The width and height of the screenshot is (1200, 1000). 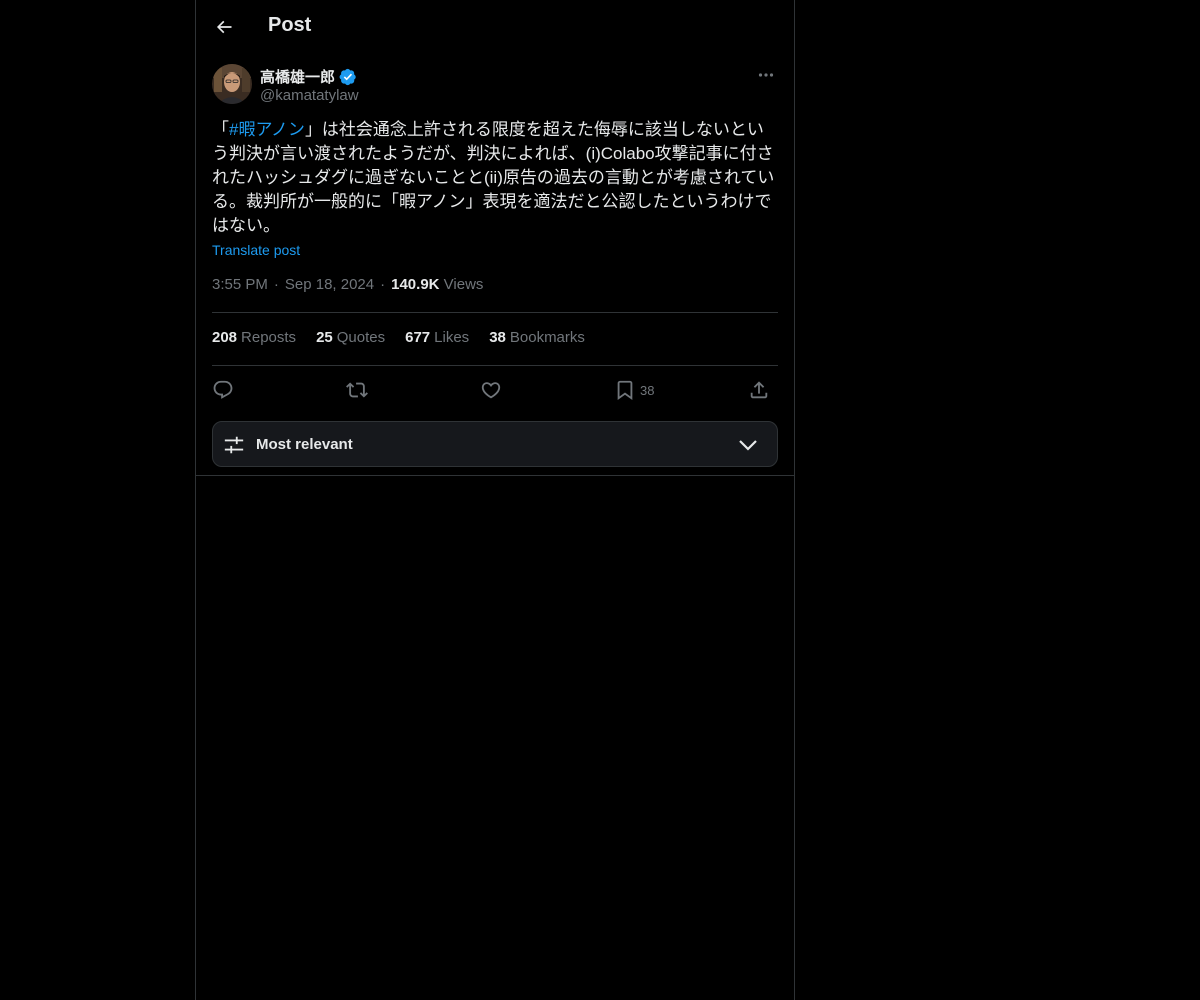 What do you see at coordinates (748, 445) in the screenshot?
I see `chevron-down-icon` at bounding box center [748, 445].